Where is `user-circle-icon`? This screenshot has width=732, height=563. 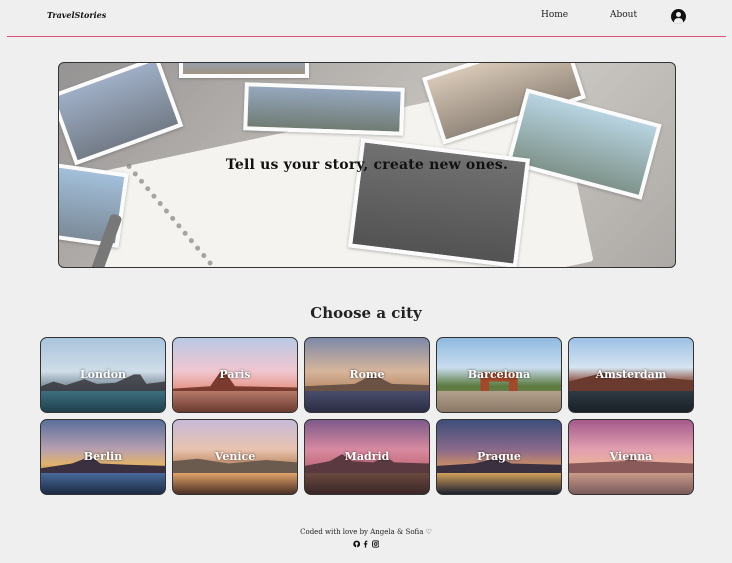
user-circle-icon is located at coordinates (678, 16).